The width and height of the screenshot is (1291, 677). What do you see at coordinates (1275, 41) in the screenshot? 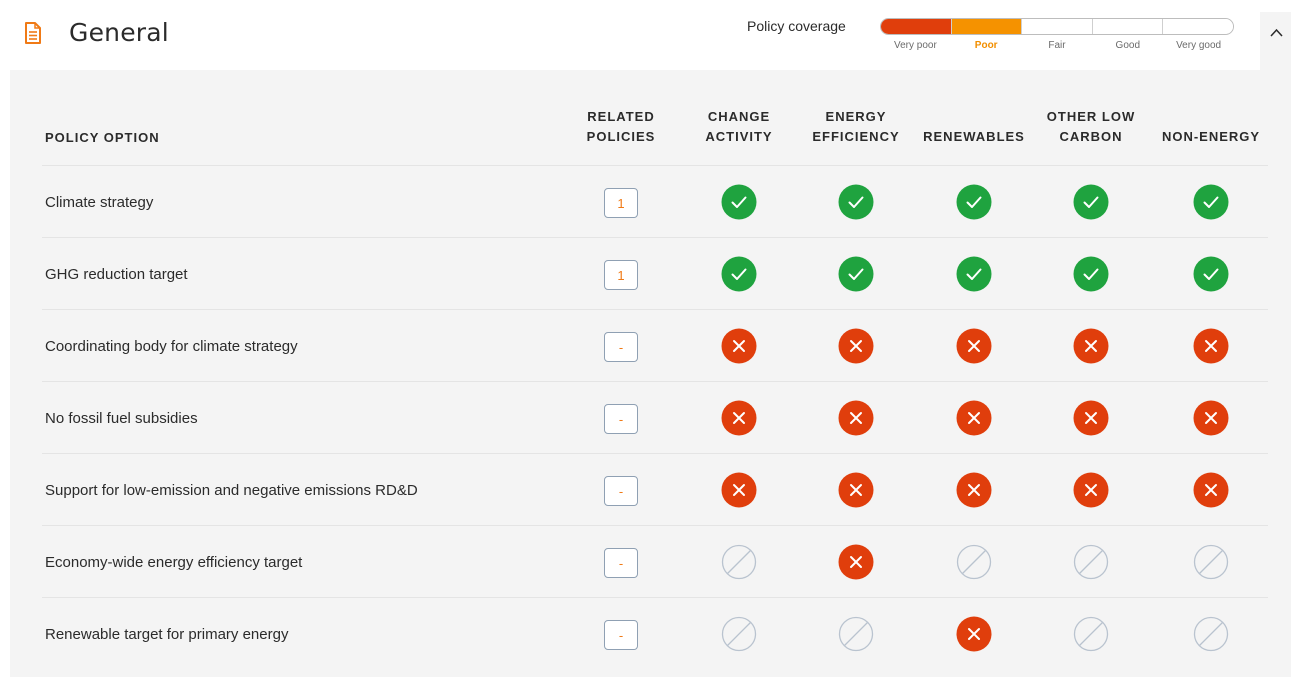
I see `collapse-button` at bounding box center [1275, 41].